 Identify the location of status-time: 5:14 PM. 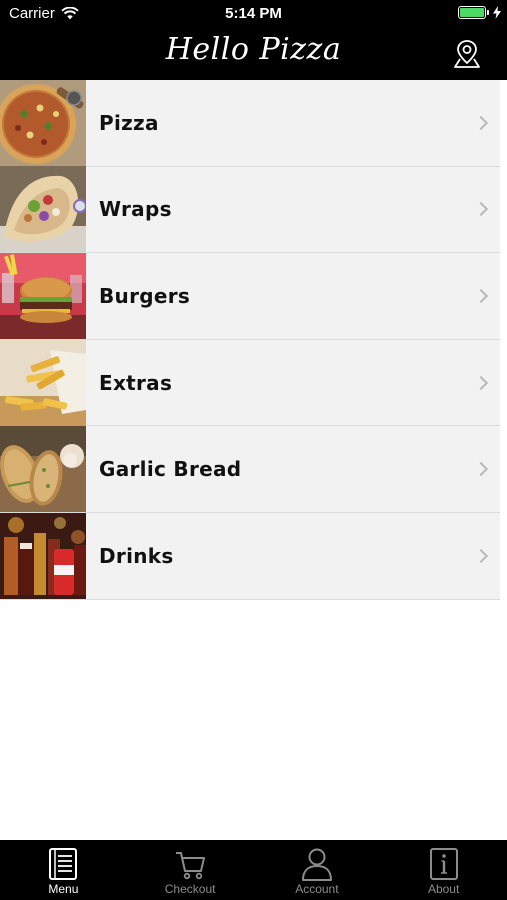
(253, 13).